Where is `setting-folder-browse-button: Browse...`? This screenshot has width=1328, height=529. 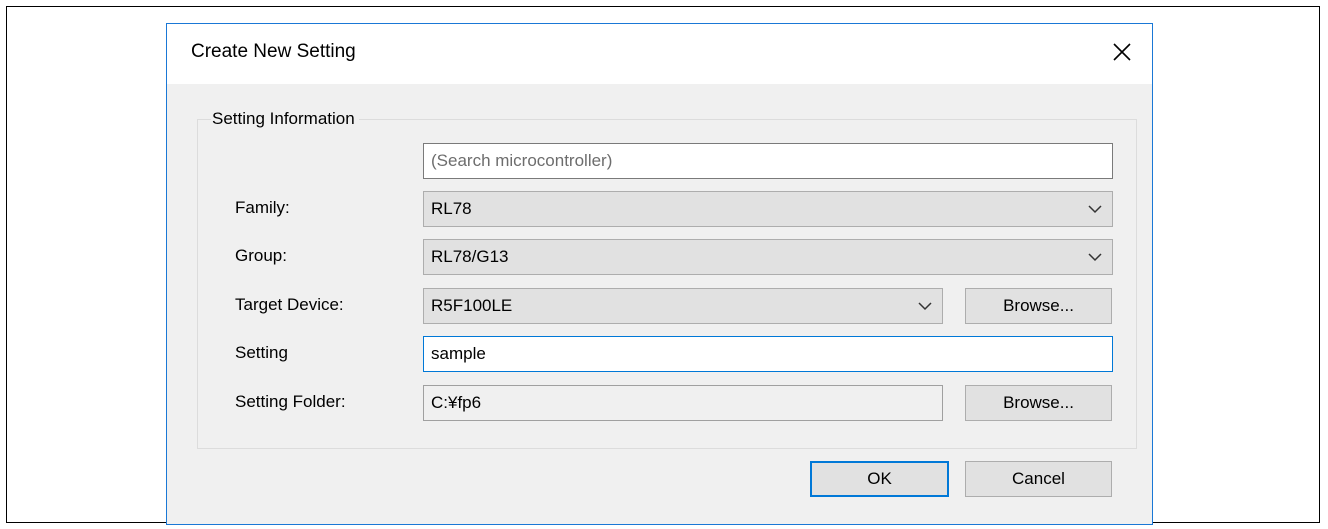
setting-folder-browse-button: Browse... is located at coordinates (1038, 403).